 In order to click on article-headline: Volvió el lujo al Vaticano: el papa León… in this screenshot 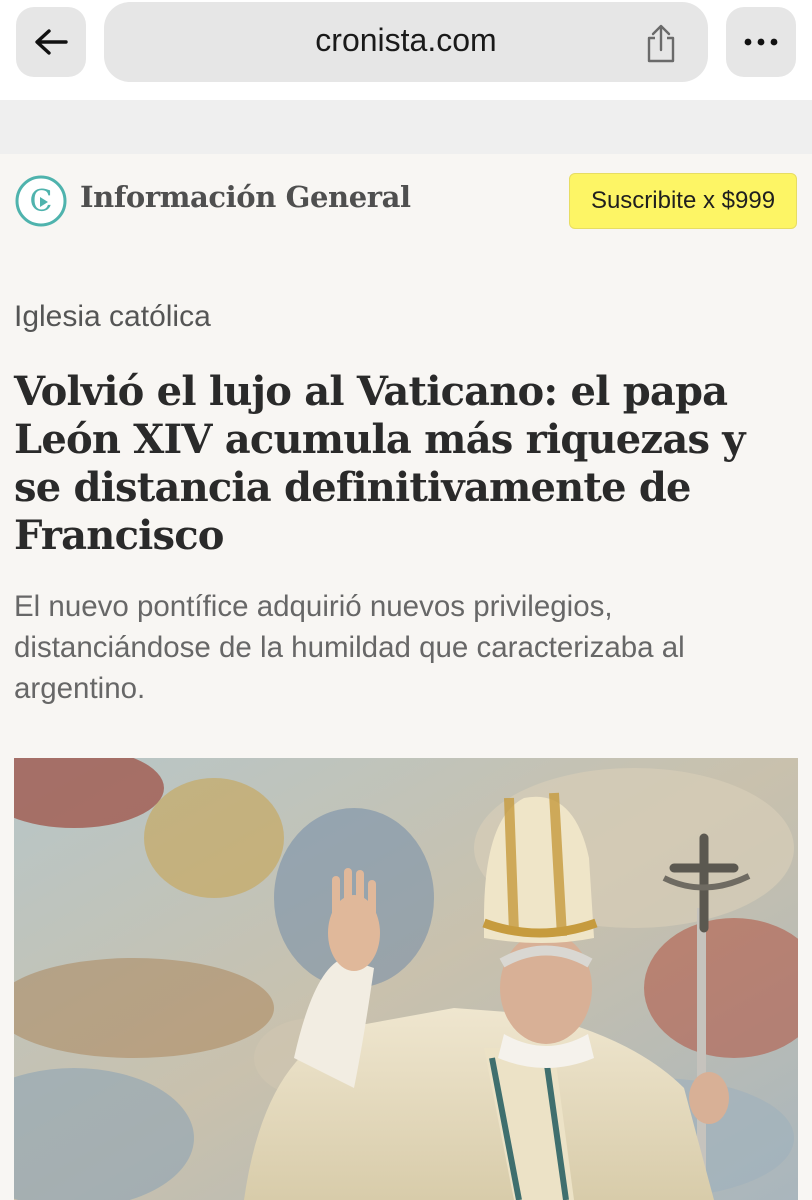, I will do `click(380, 463)`.